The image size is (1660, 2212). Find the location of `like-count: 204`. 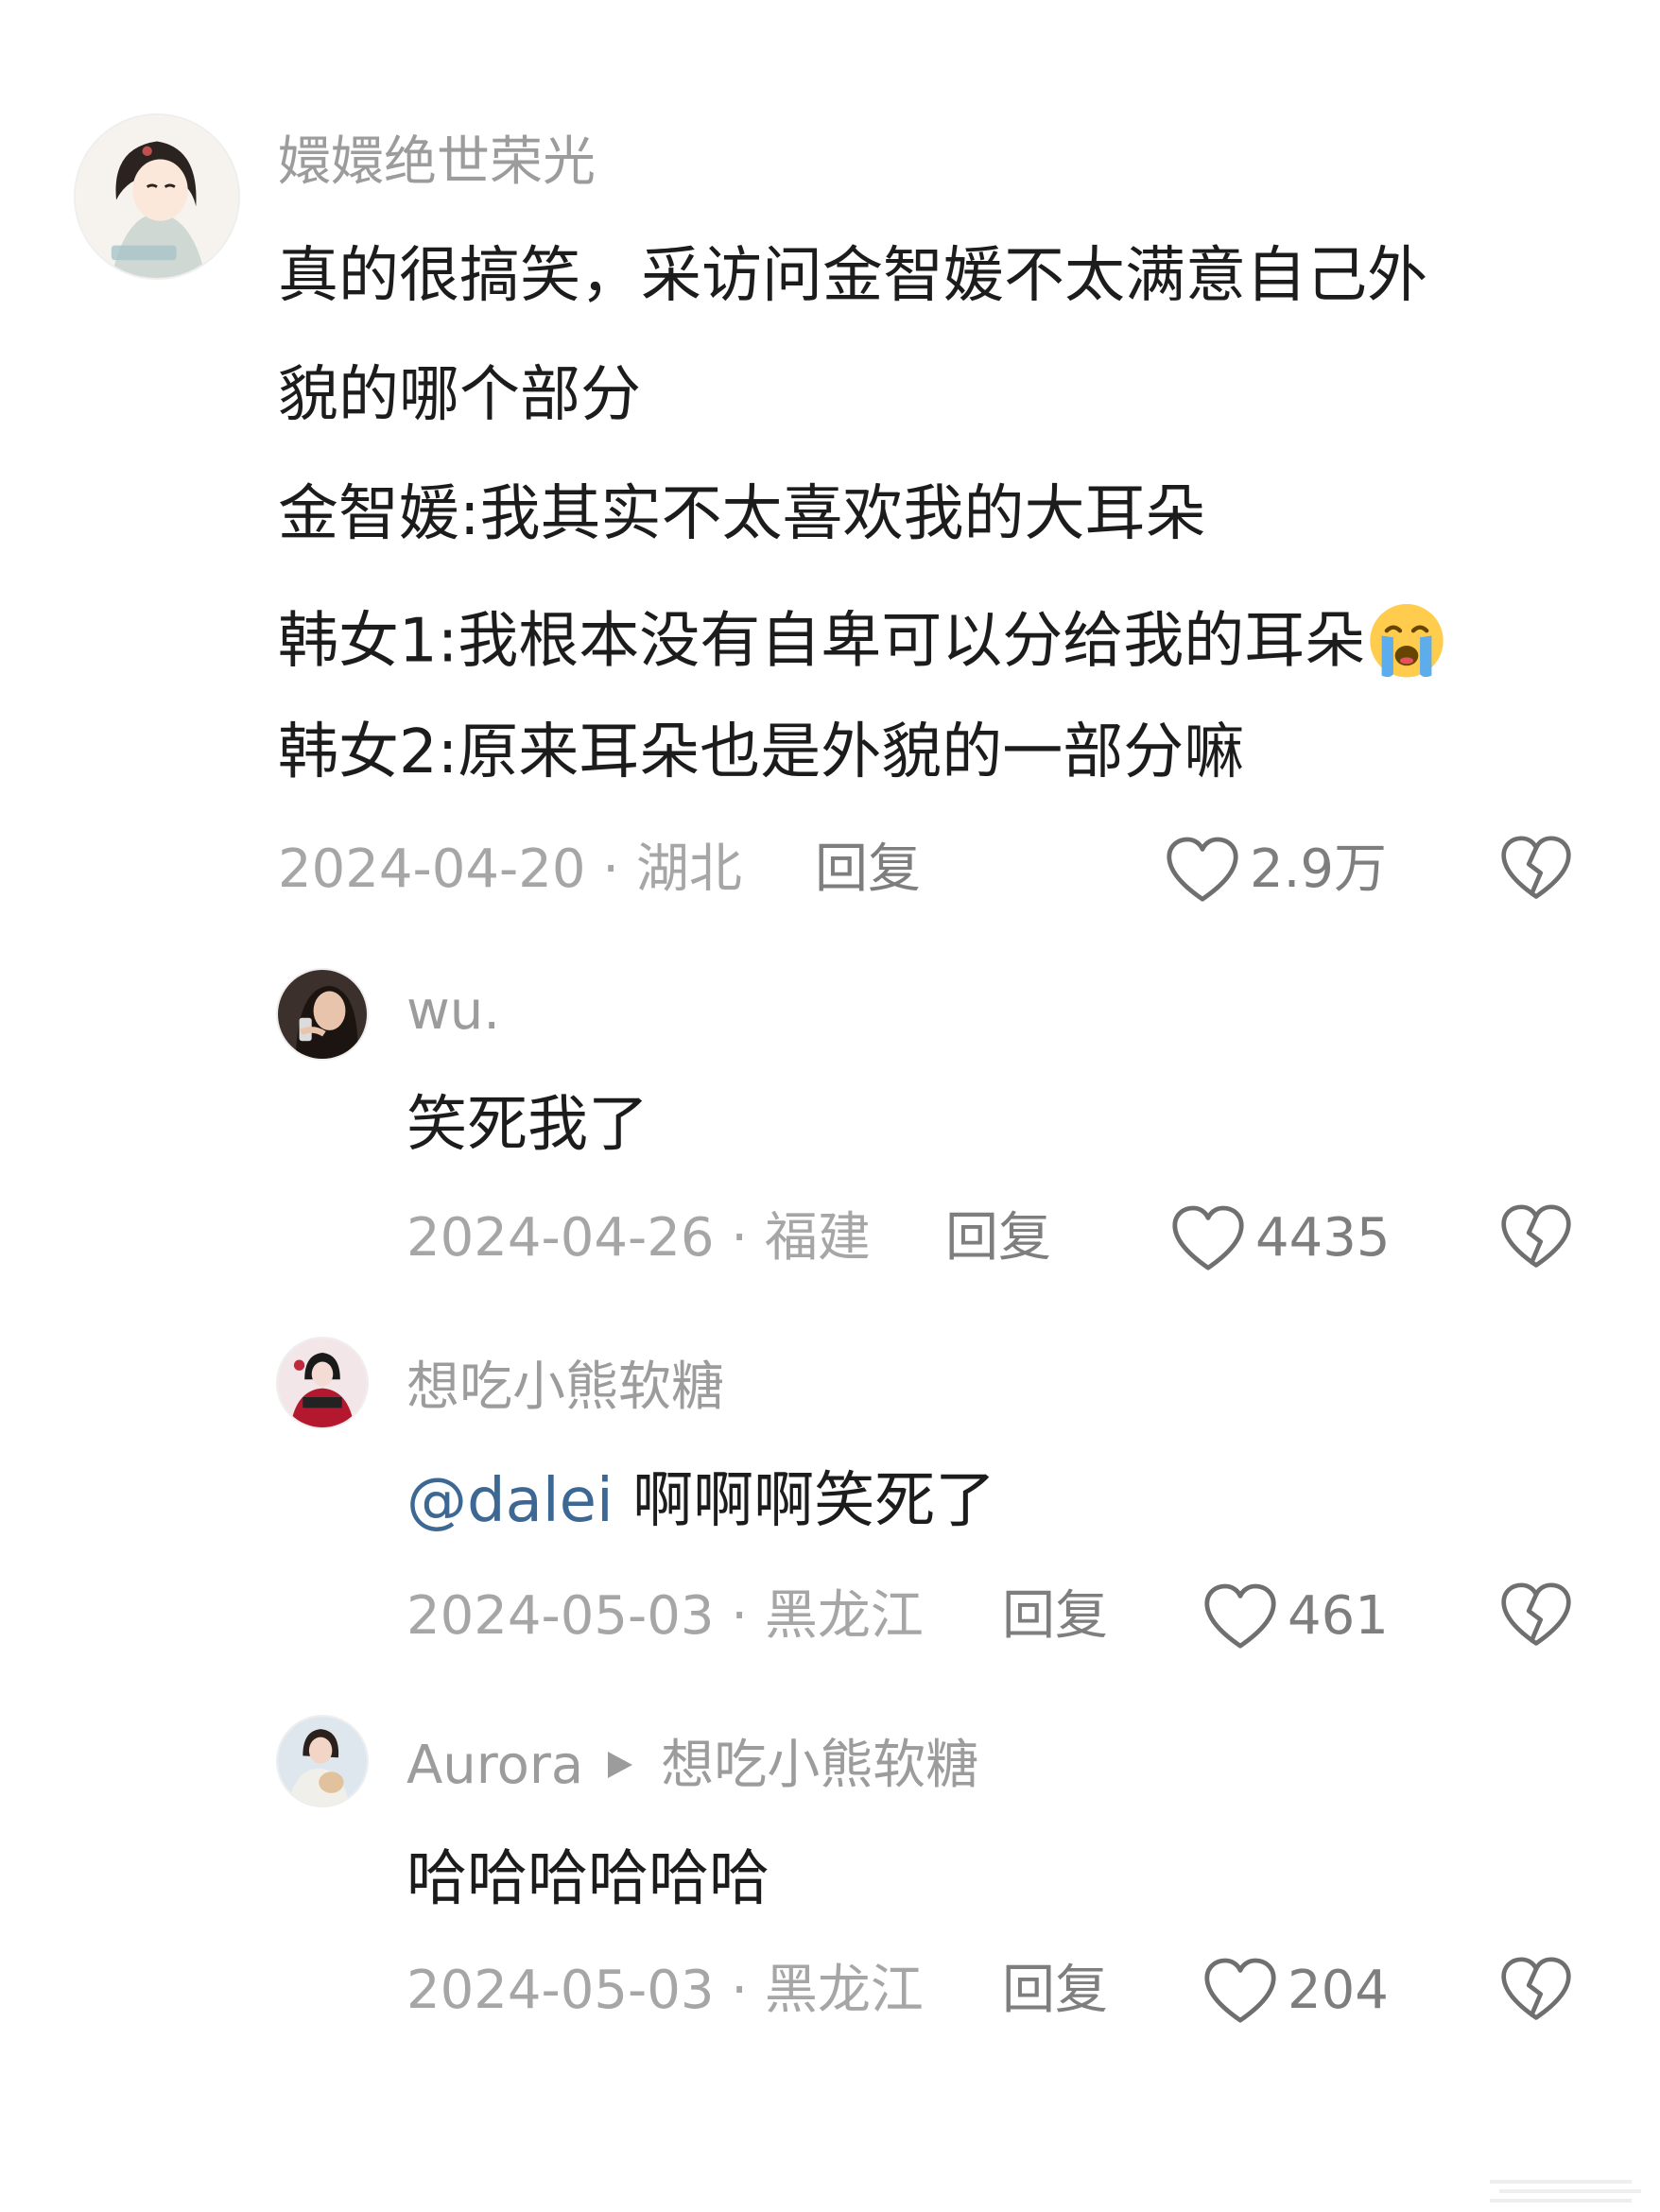

like-count: 204 is located at coordinates (1339, 1990).